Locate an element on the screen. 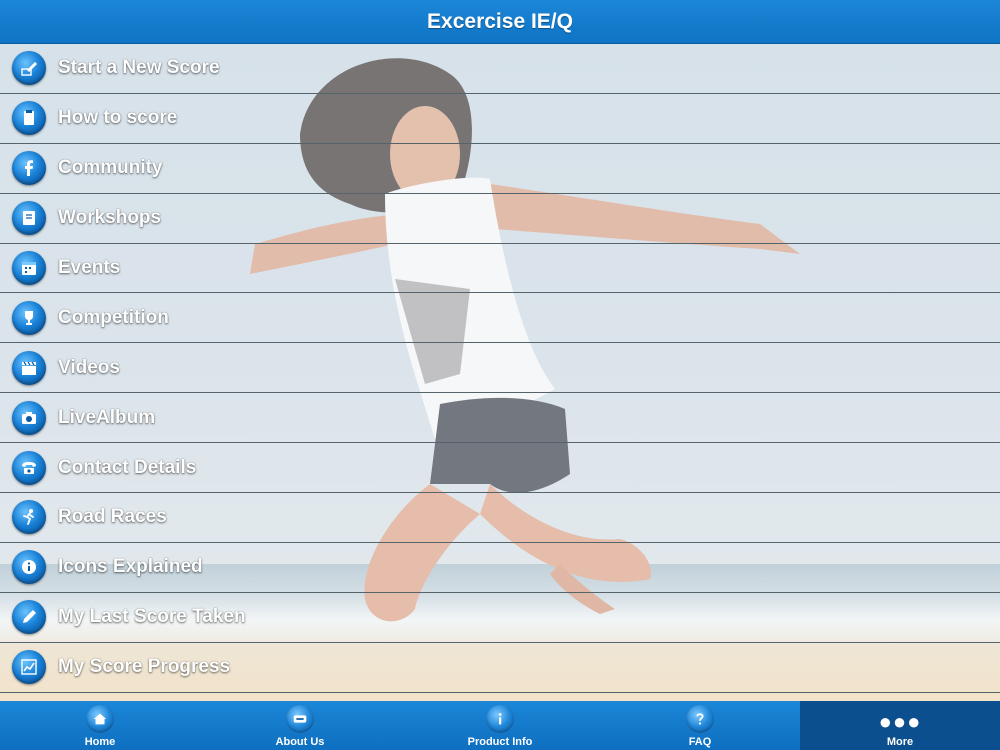 The width and height of the screenshot is (1000, 750). clipboard-icon is located at coordinates (29, 118).